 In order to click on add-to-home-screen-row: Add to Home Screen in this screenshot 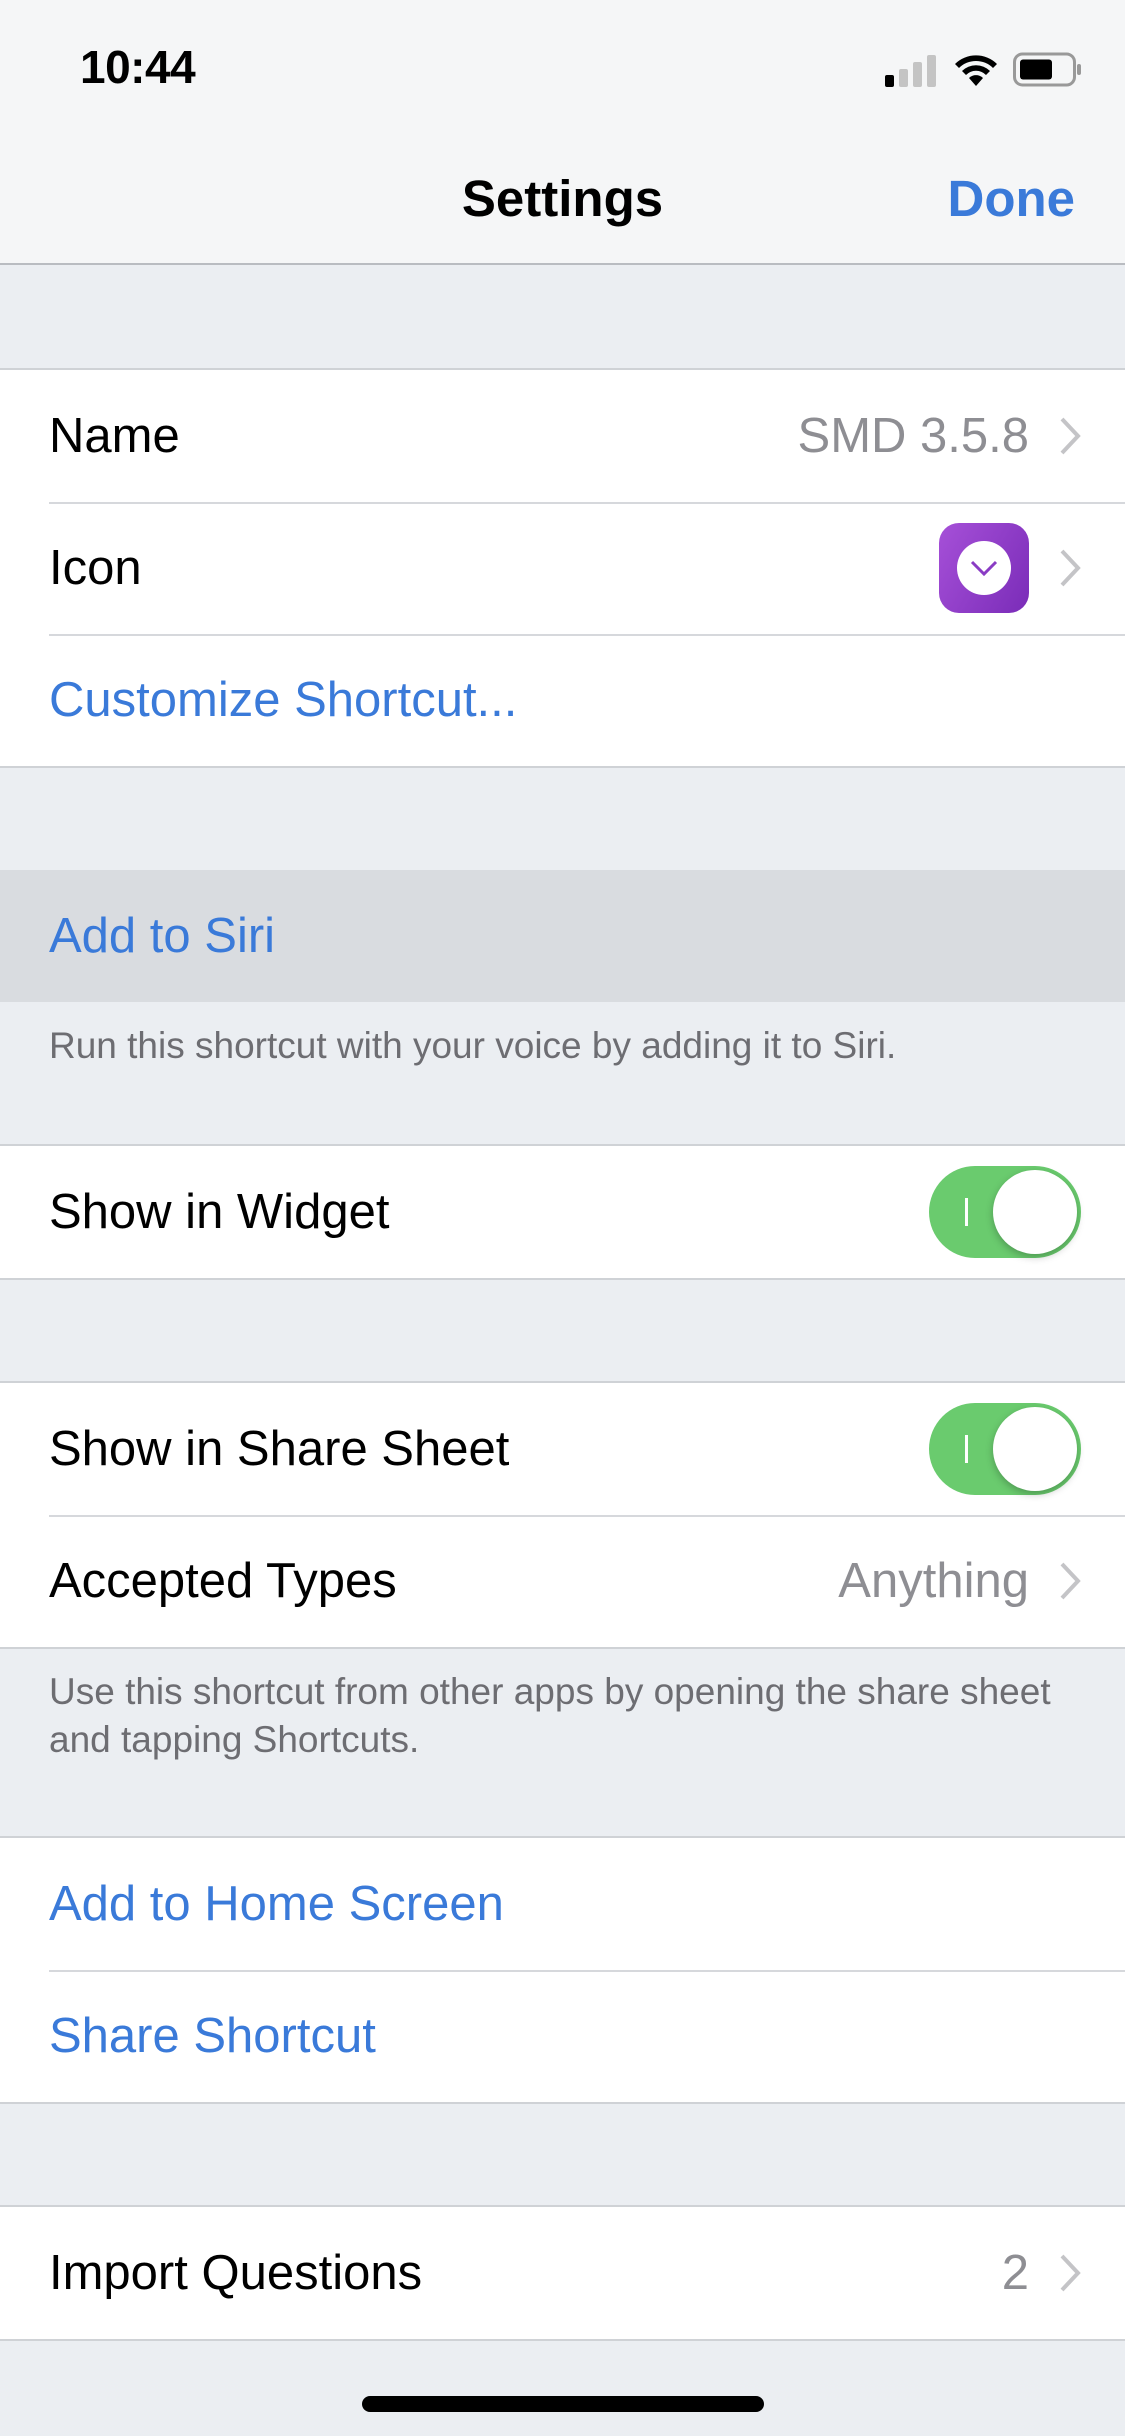, I will do `click(562, 1904)`.